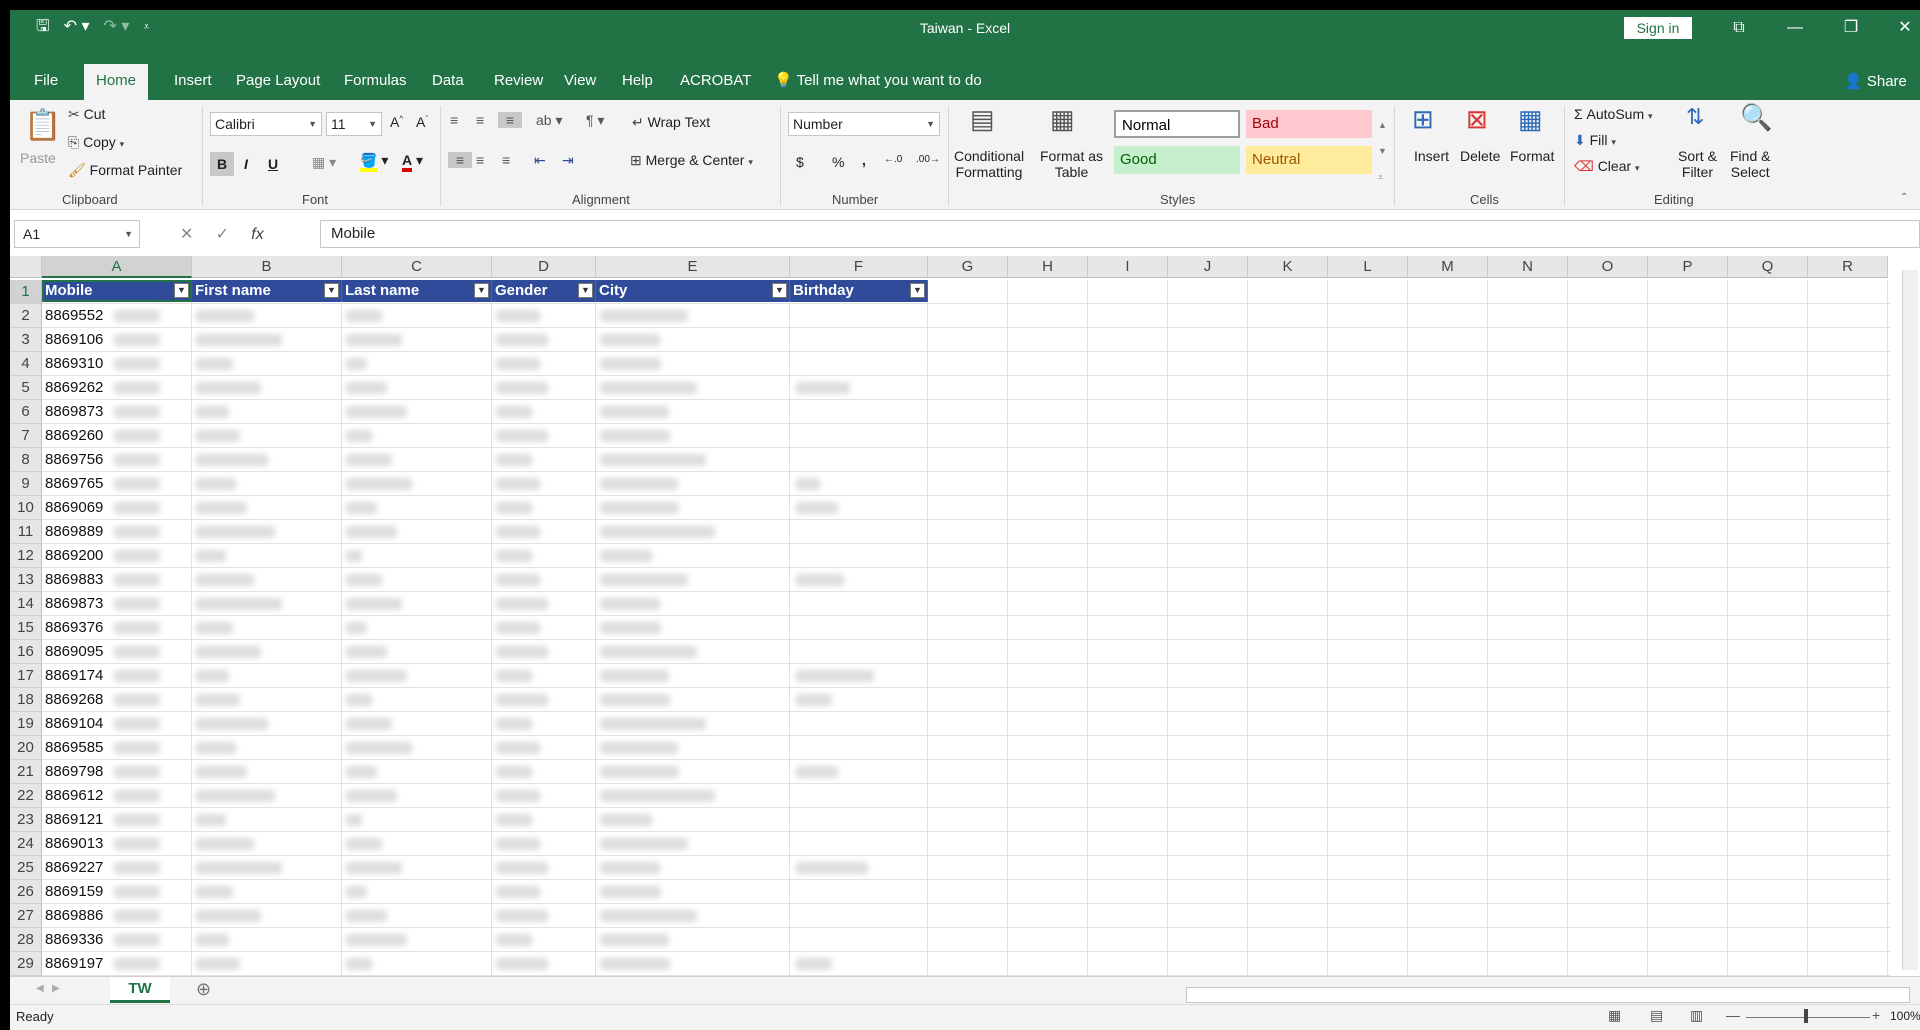 The width and height of the screenshot is (1920, 1030). I want to click on style-good: Good, so click(1177, 160).